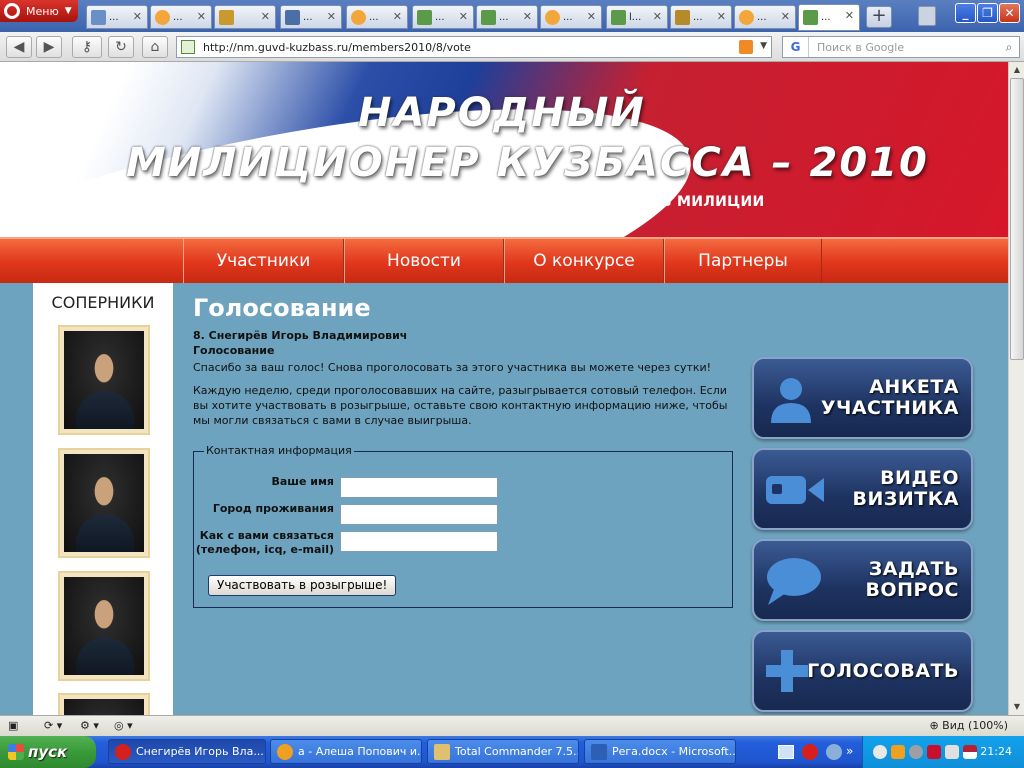 The image size is (1024, 768). What do you see at coordinates (419, 514) in the screenshot?
I see `city-input` at bounding box center [419, 514].